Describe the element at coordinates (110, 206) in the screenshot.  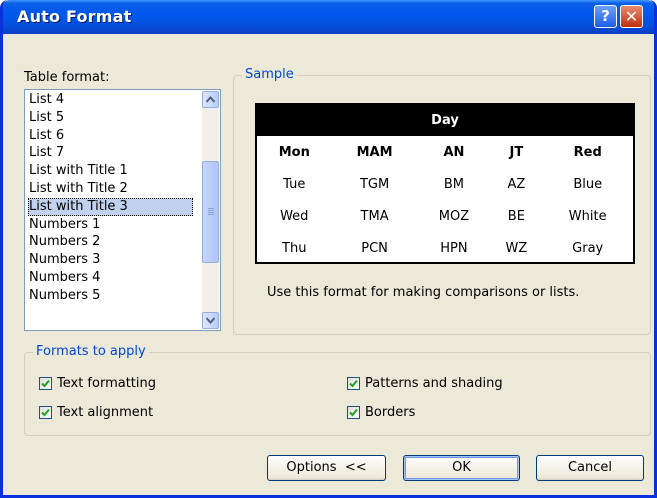
I see `list-item-selected: List with Title 3` at that location.